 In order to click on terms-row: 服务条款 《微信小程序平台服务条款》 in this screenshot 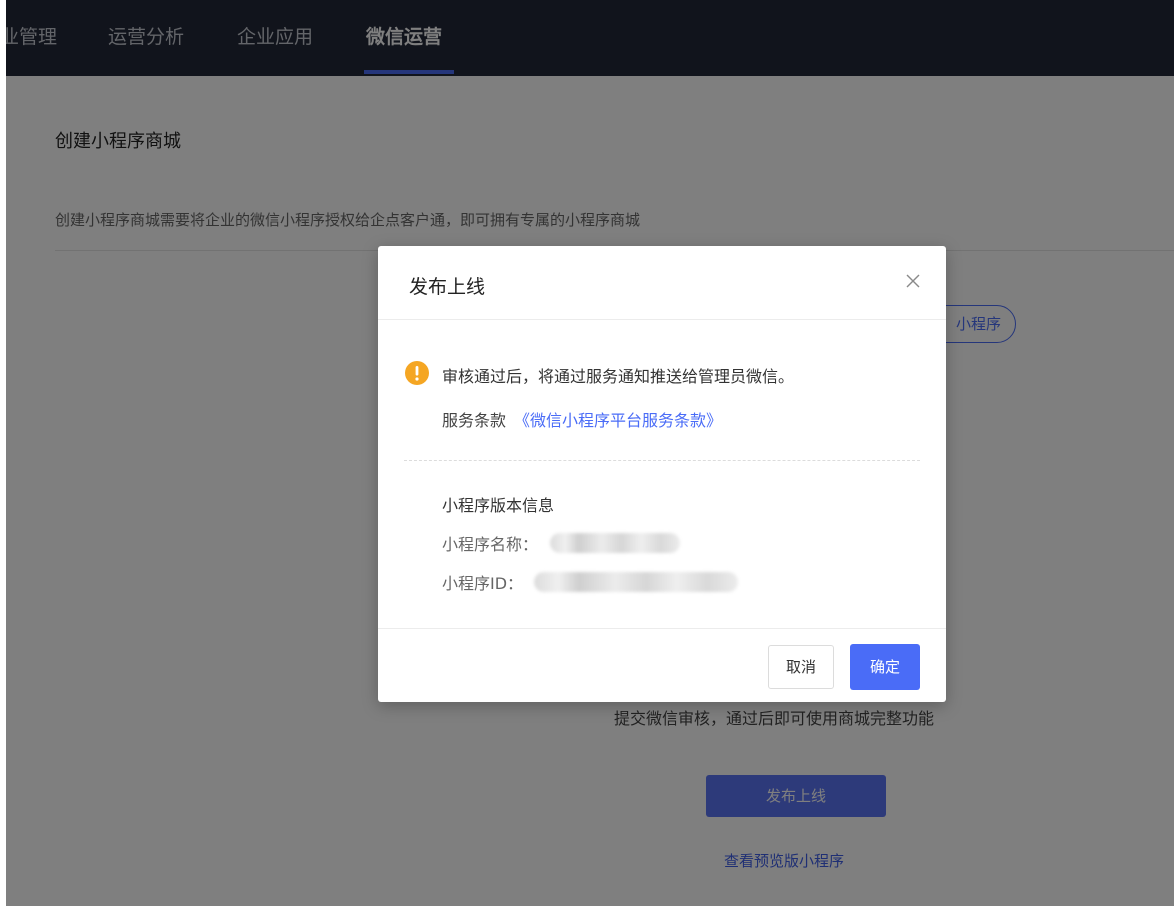, I will do `click(582, 419)`.